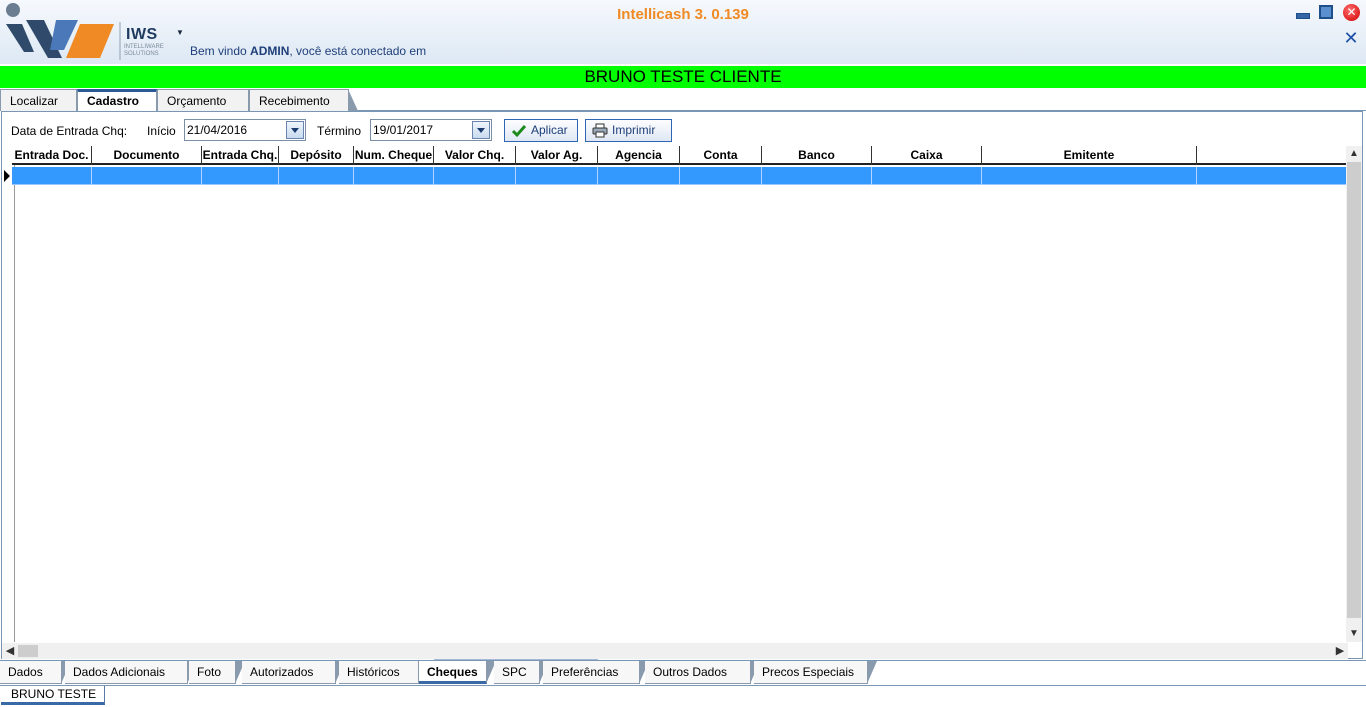 This screenshot has height=707, width=1366. Describe the element at coordinates (161, 131) in the screenshot. I see `start-label: Início` at that location.